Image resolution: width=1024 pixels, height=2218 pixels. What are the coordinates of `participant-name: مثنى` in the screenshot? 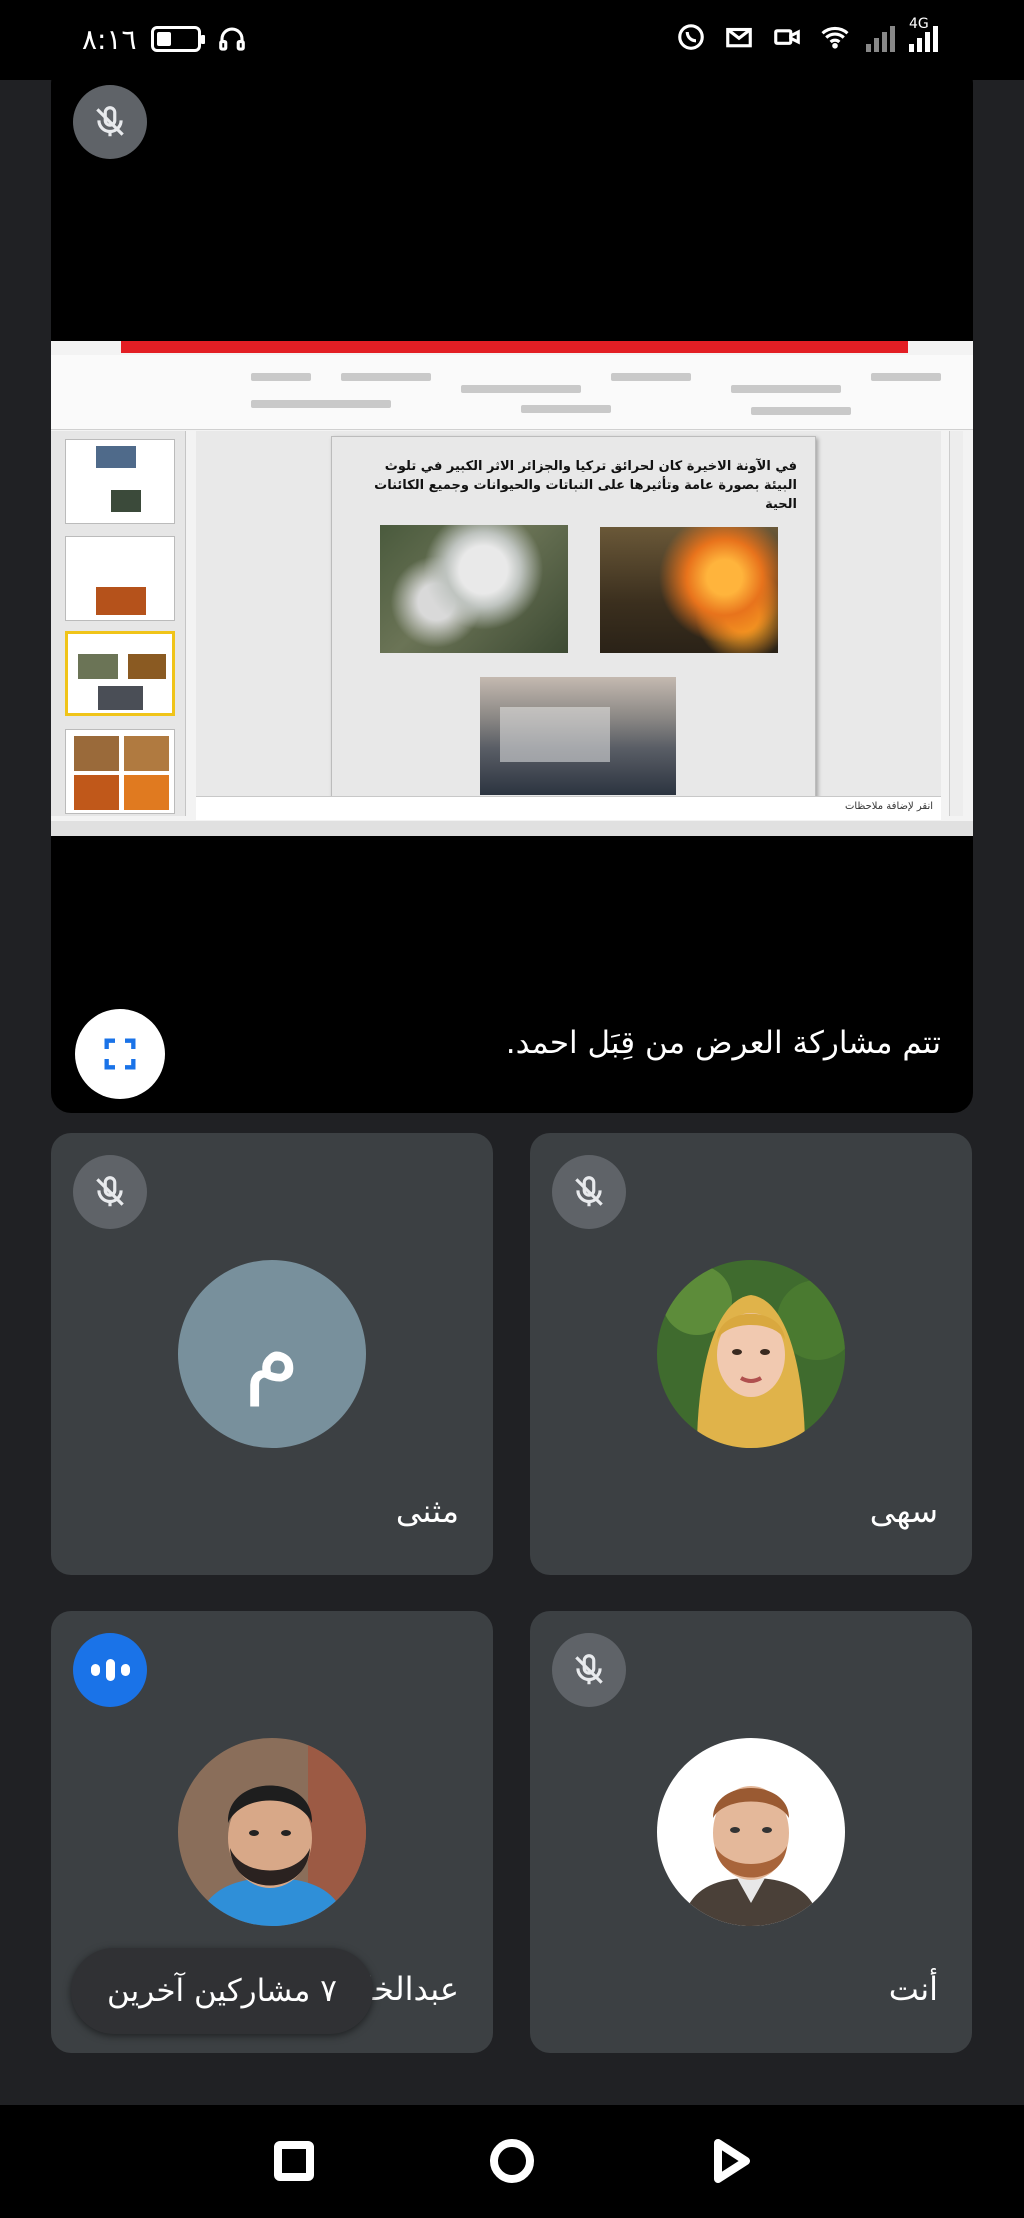 It's located at (427, 1511).